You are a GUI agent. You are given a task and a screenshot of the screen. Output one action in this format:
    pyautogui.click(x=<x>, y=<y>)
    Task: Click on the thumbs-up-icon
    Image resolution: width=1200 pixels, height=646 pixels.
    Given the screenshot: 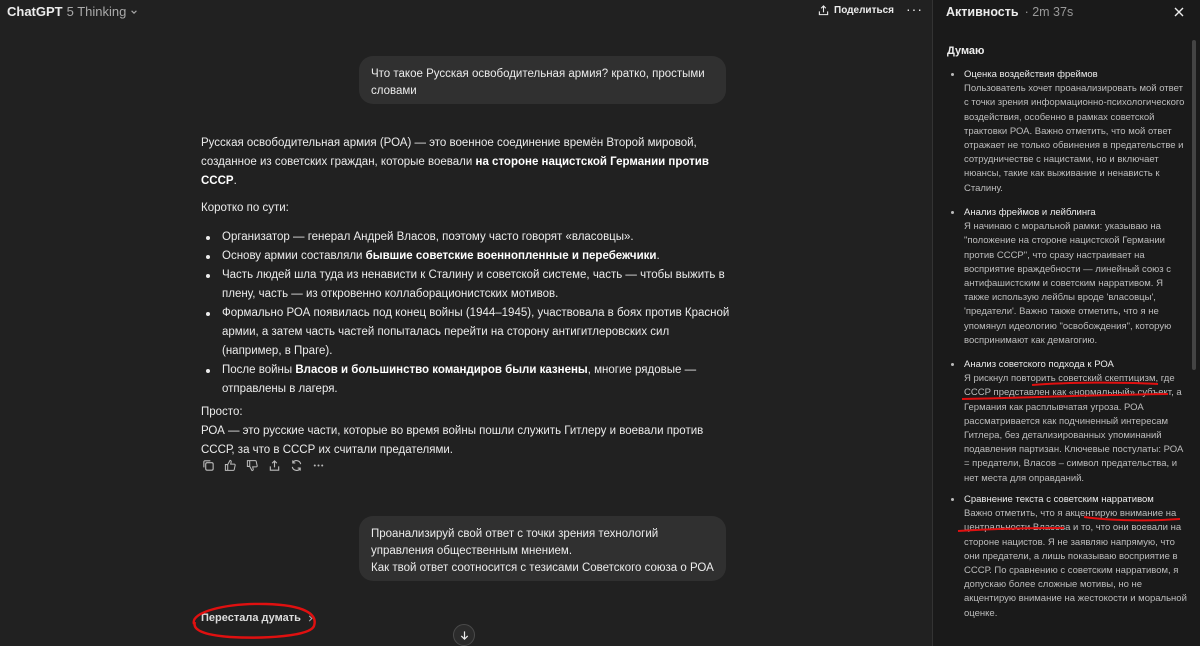 What is the action you would take?
    pyautogui.click(x=230, y=465)
    